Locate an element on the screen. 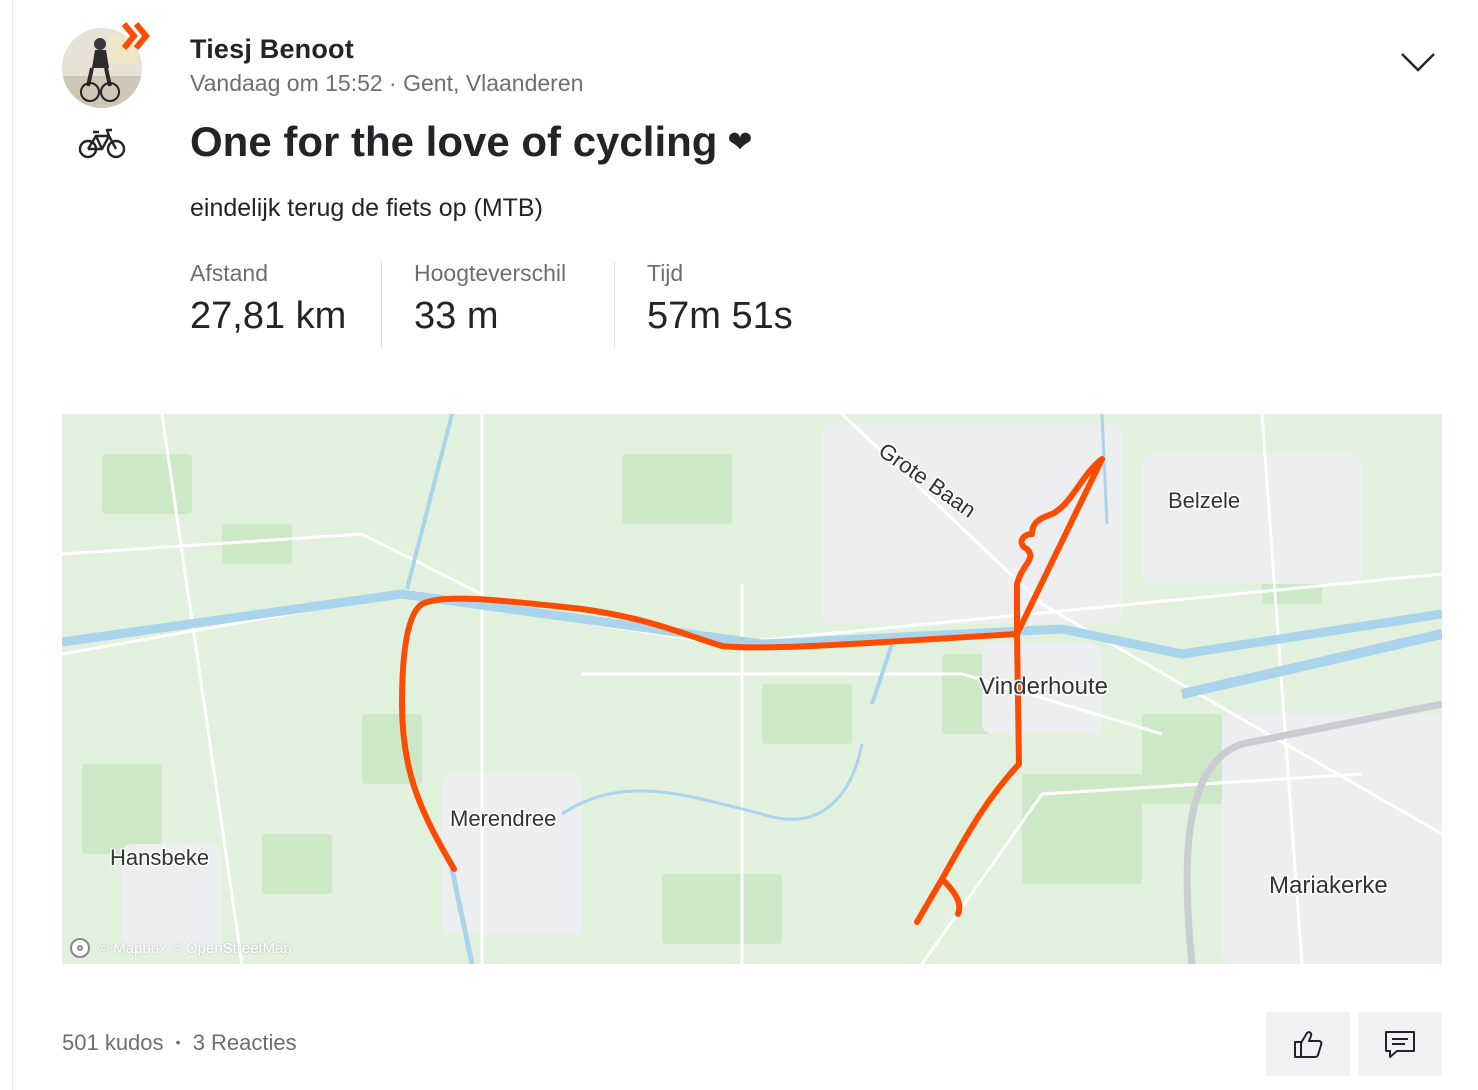 The width and height of the screenshot is (1478, 1090). map-attribution: © Mapbox © OpenStreetMap is located at coordinates (181, 948).